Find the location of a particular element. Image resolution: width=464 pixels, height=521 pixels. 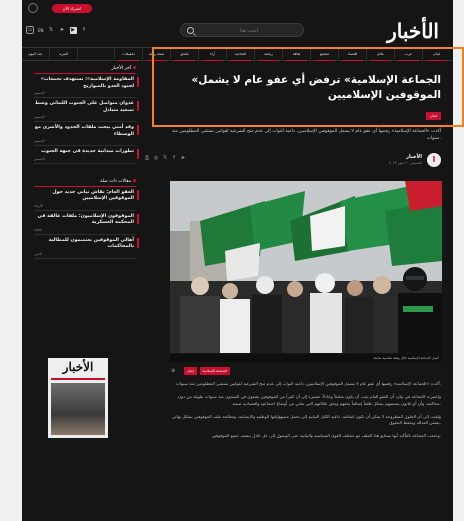

site-logo: الأخبار is located at coordinates (413, 31).